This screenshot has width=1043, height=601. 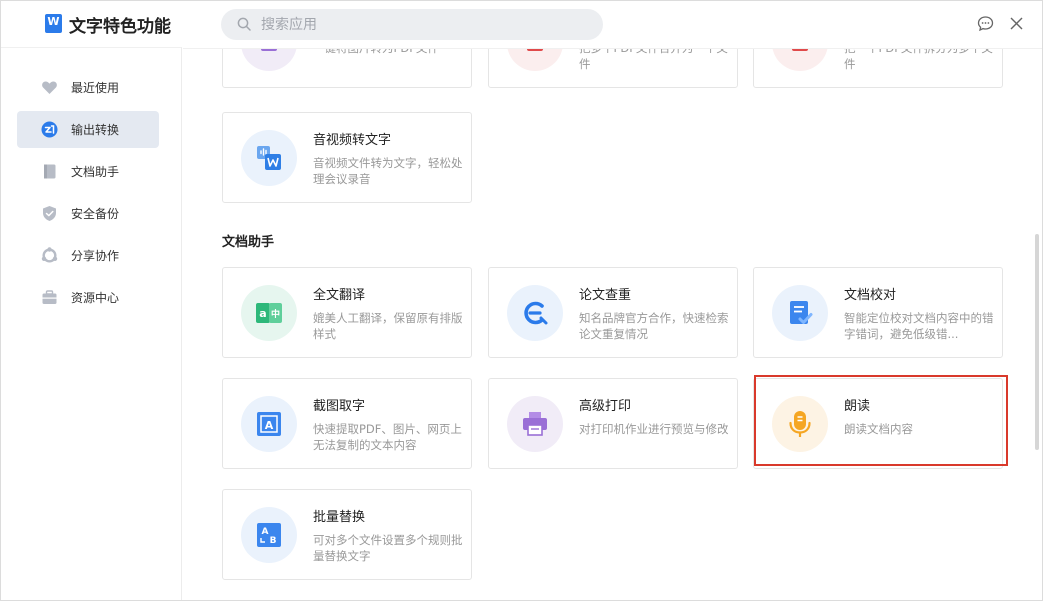 I want to click on sidebar-item-doc-assistant: 文档助手, so click(x=88, y=171).